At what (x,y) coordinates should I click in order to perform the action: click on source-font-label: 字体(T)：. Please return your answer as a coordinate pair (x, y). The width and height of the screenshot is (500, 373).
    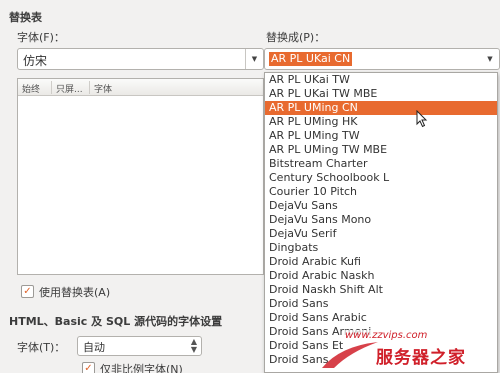
    Looking at the image, I should click on (41, 347).